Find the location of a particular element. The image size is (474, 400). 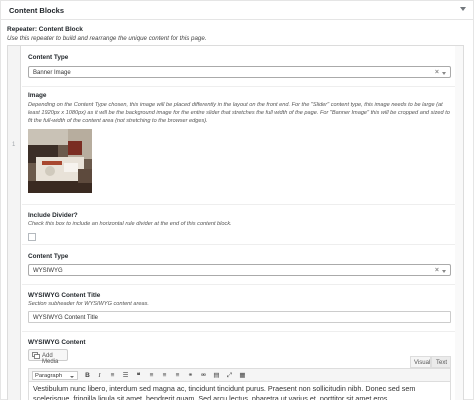

tab-text-label: Text is located at coordinates (442, 362).